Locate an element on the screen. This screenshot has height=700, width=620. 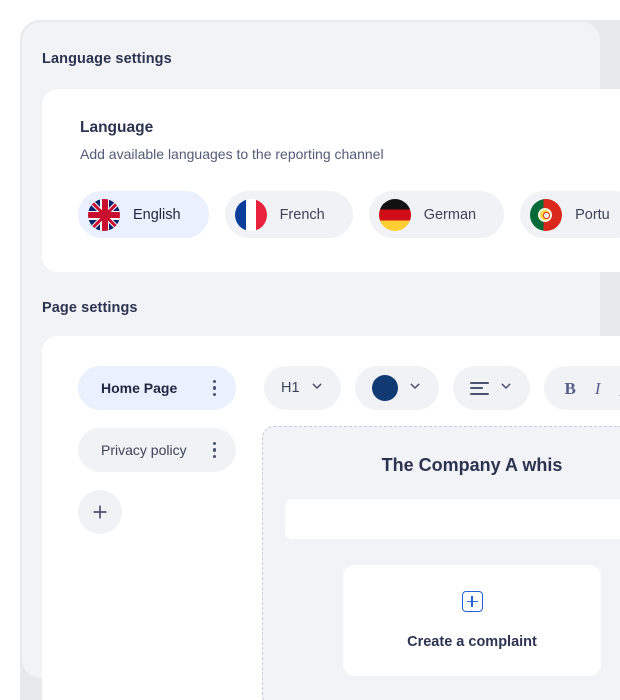
language-chip-label: French is located at coordinates (302, 214).